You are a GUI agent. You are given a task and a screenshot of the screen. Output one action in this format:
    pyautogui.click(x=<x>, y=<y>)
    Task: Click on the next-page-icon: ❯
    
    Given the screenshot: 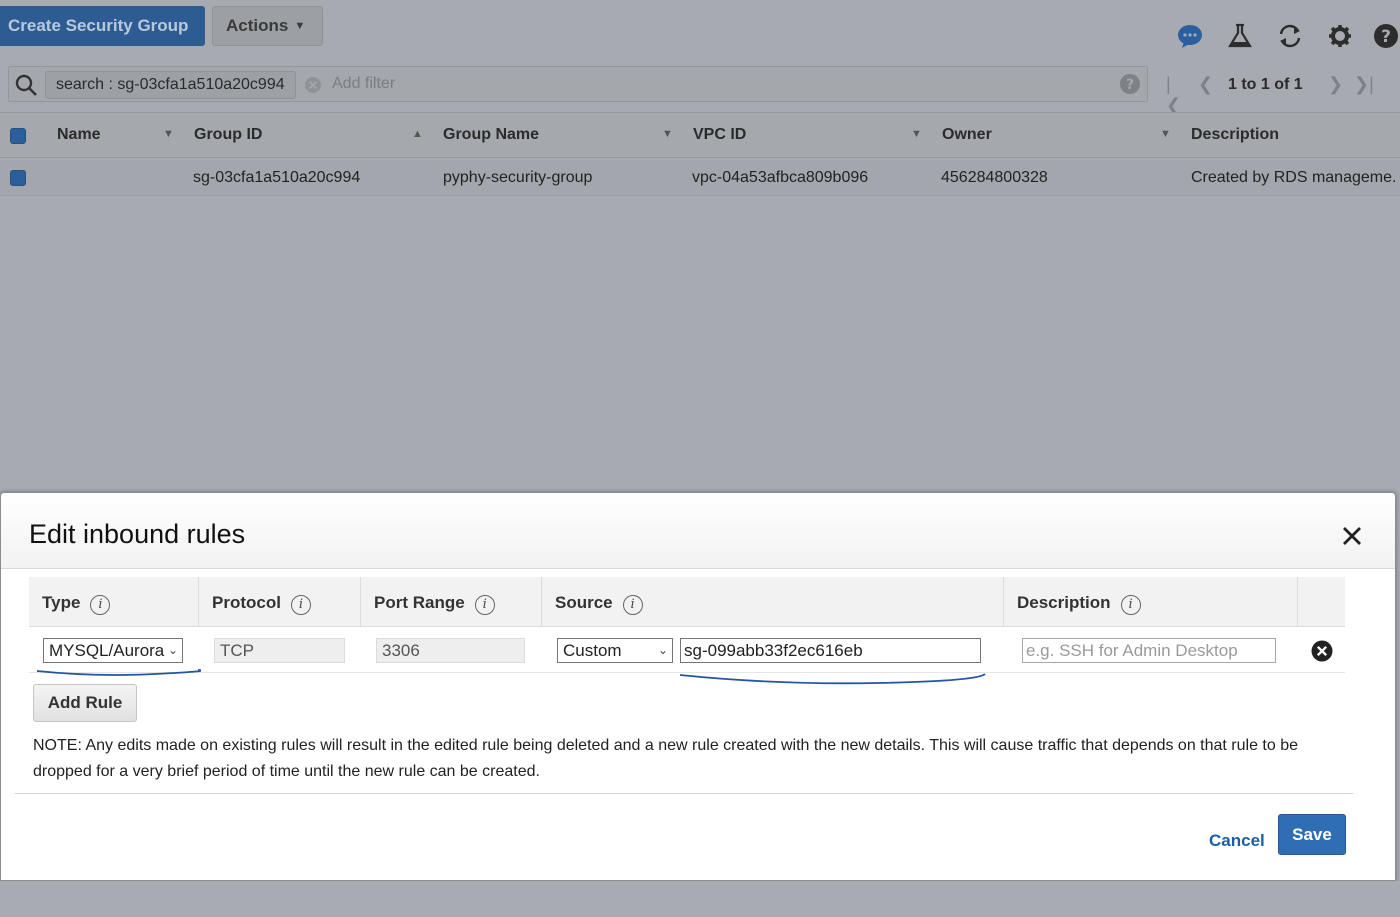 What is the action you would take?
    pyautogui.click(x=1335, y=84)
    